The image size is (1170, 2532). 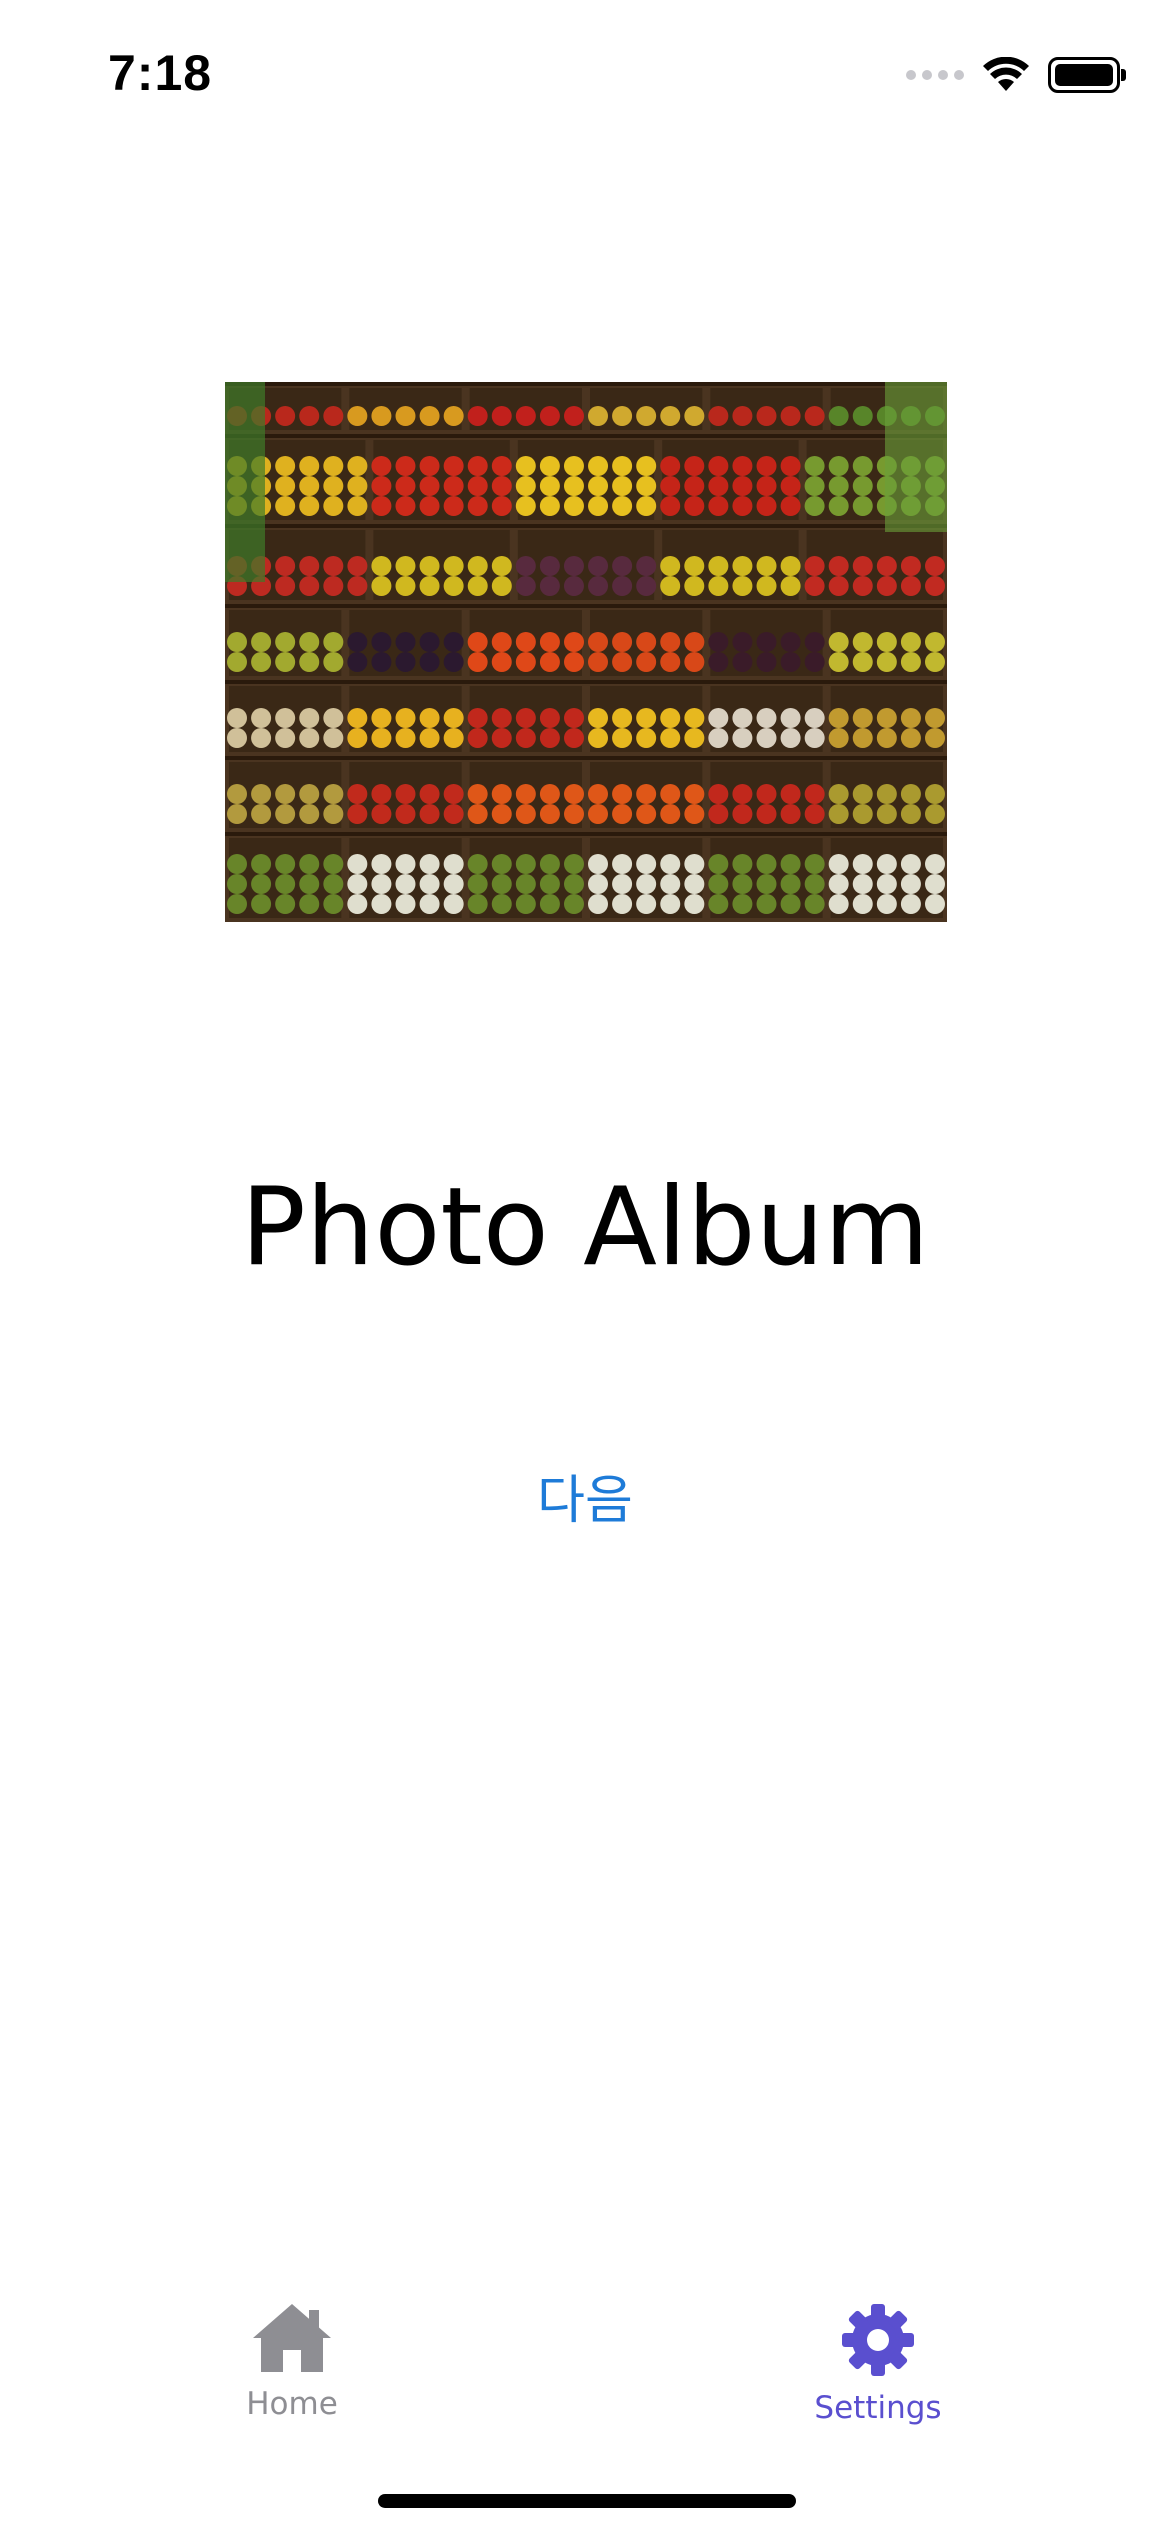 I want to click on home-indicator, so click(x=587, y=2501).